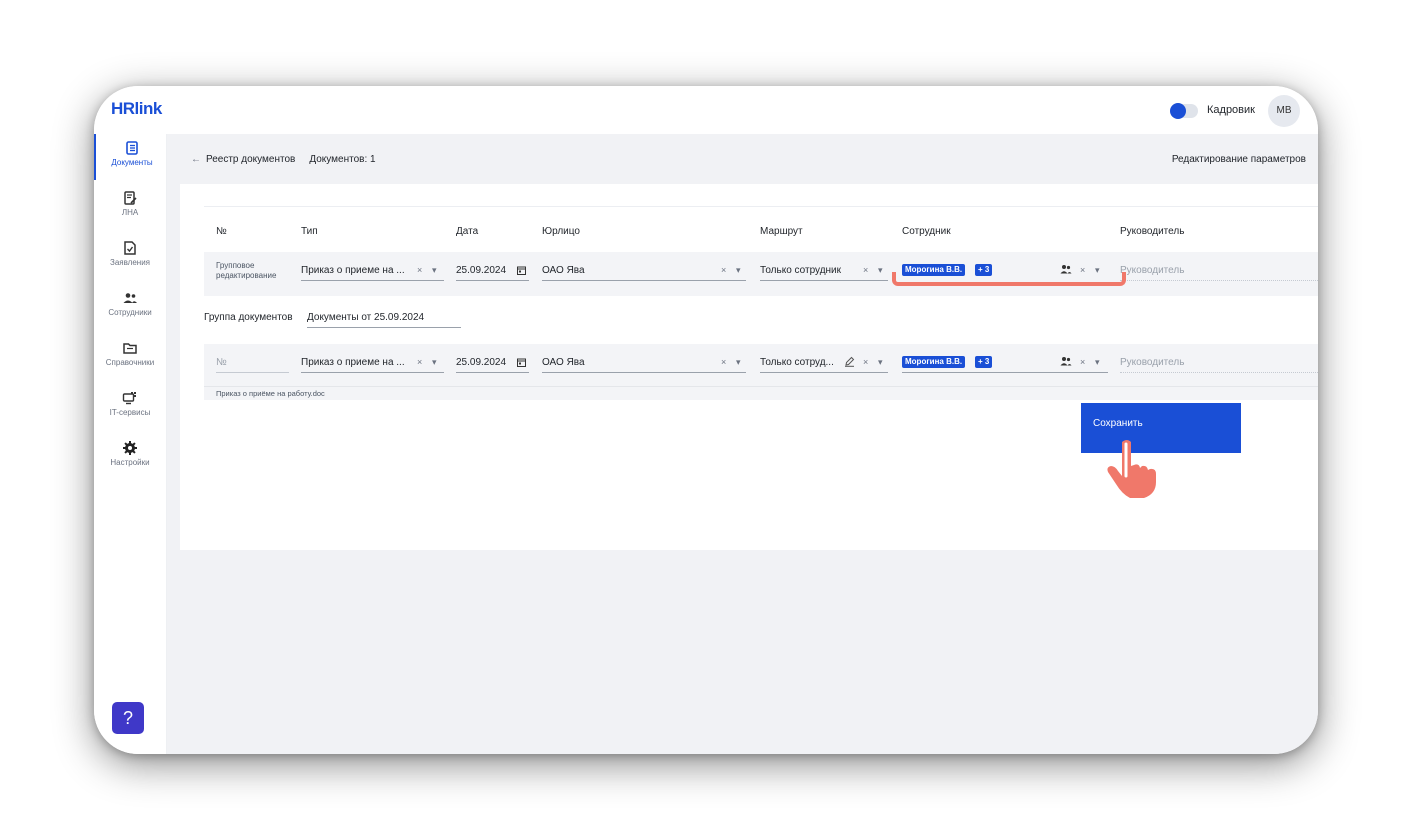 The image size is (1412, 840). Describe the element at coordinates (130, 412) in the screenshot. I see `sidebar-item-label: IT-сервисы` at that location.